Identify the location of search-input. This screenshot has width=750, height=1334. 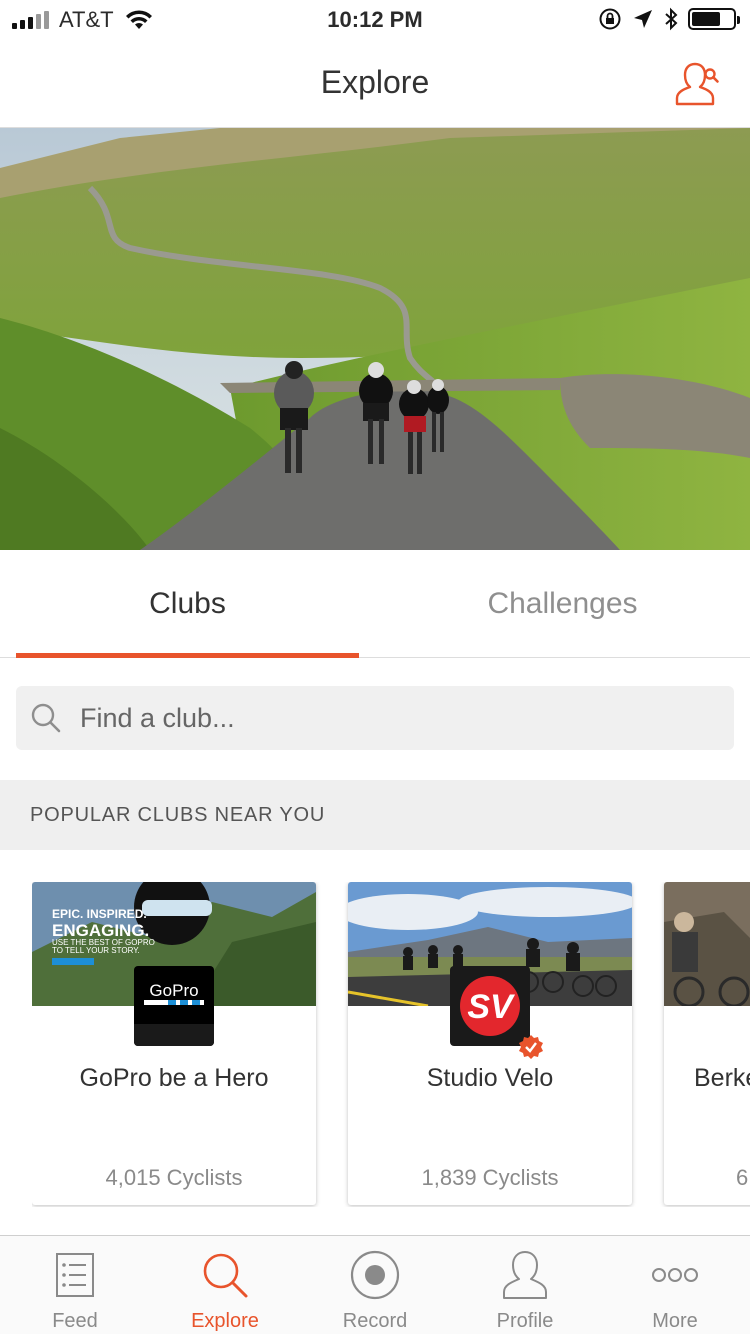
(380, 718).